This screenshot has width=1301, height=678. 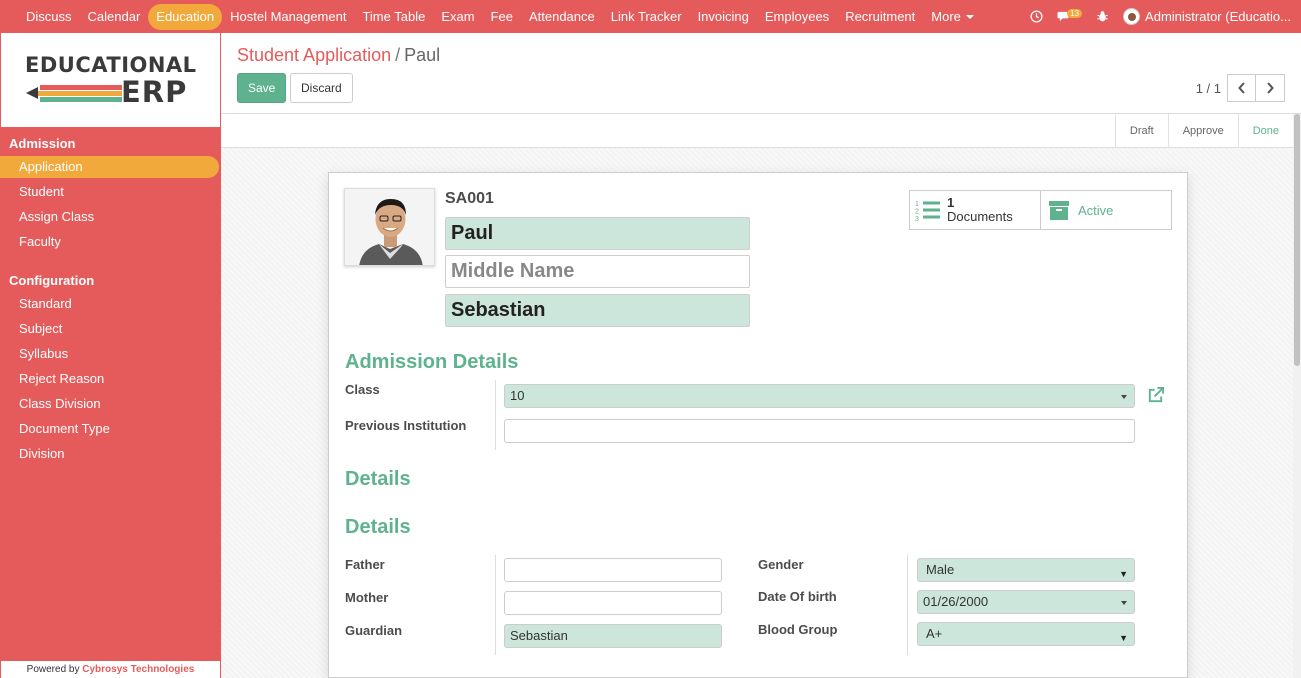 What do you see at coordinates (367, 597) in the screenshot?
I see `mother-label: Mother` at bounding box center [367, 597].